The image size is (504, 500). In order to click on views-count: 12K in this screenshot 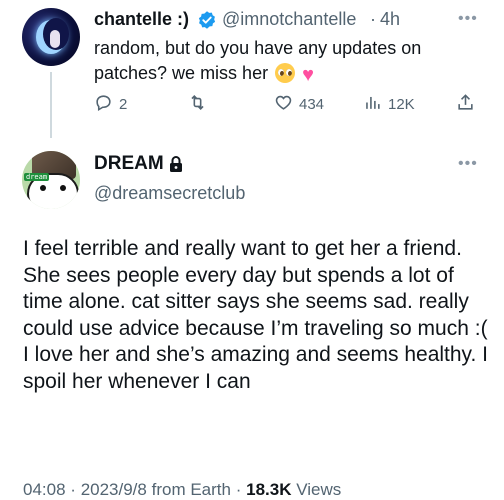, I will do `click(401, 104)`.